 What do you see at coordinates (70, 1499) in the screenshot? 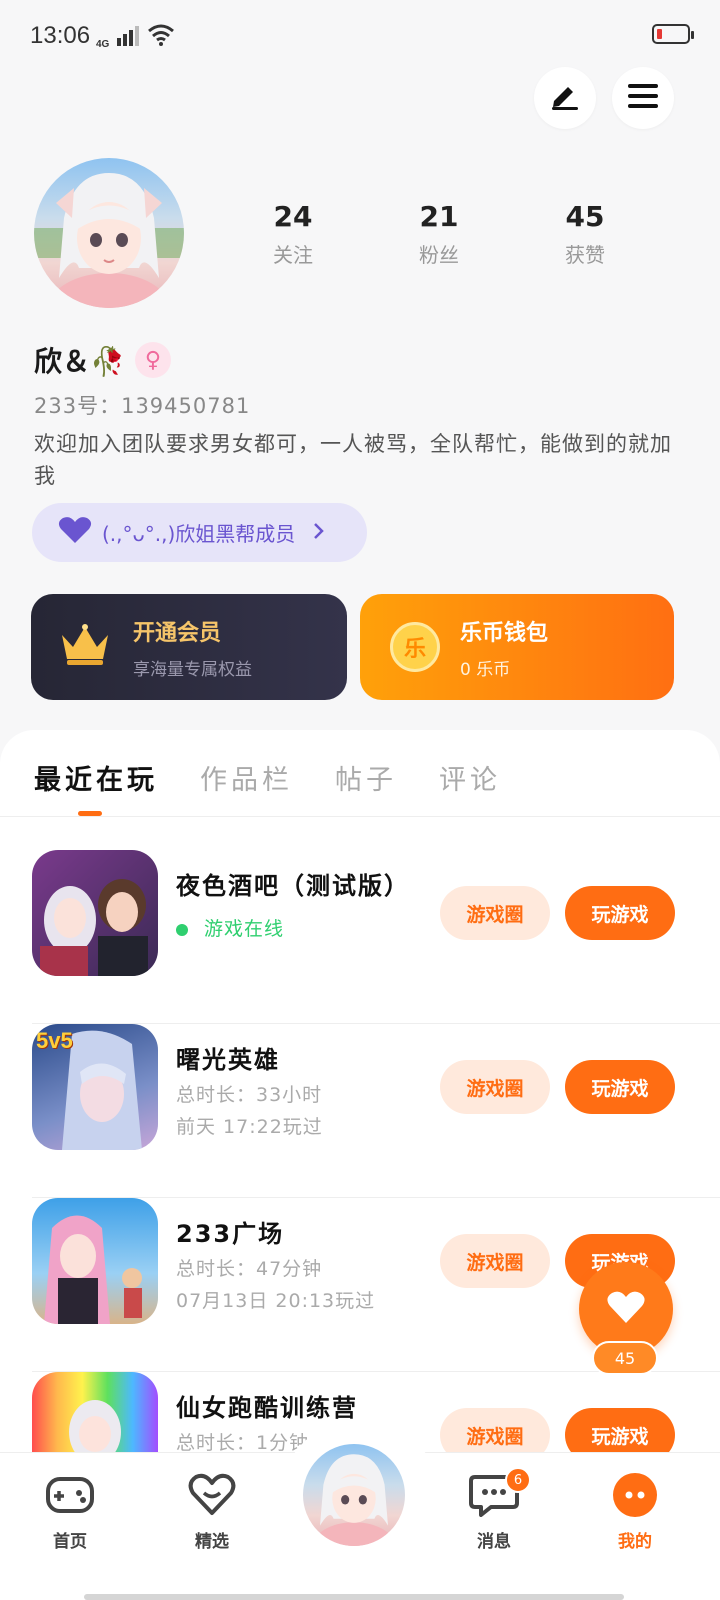
I see `gamepad-icon` at bounding box center [70, 1499].